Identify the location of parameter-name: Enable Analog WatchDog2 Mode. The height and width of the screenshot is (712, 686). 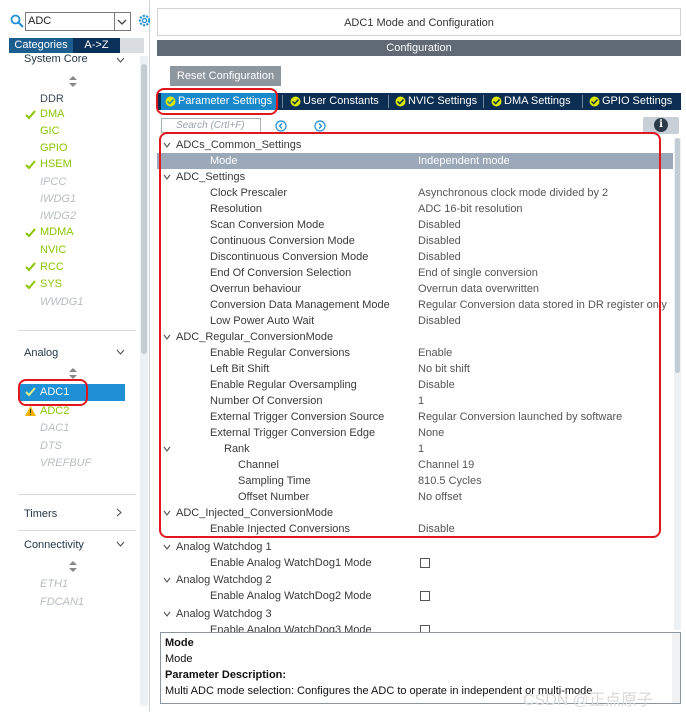
(291, 596).